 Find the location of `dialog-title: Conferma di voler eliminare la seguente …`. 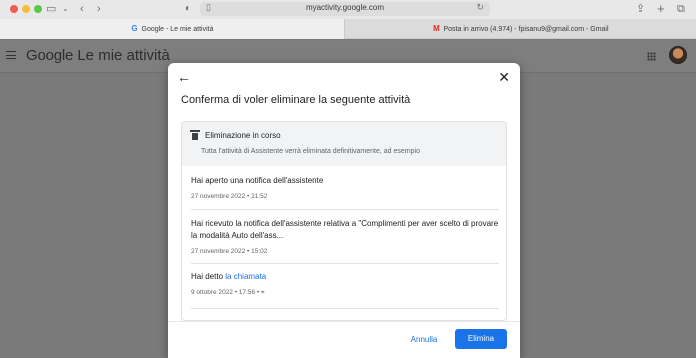

dialog-title: Conferma di voler eliminare la seguente … is located at coordinates (296, 100).